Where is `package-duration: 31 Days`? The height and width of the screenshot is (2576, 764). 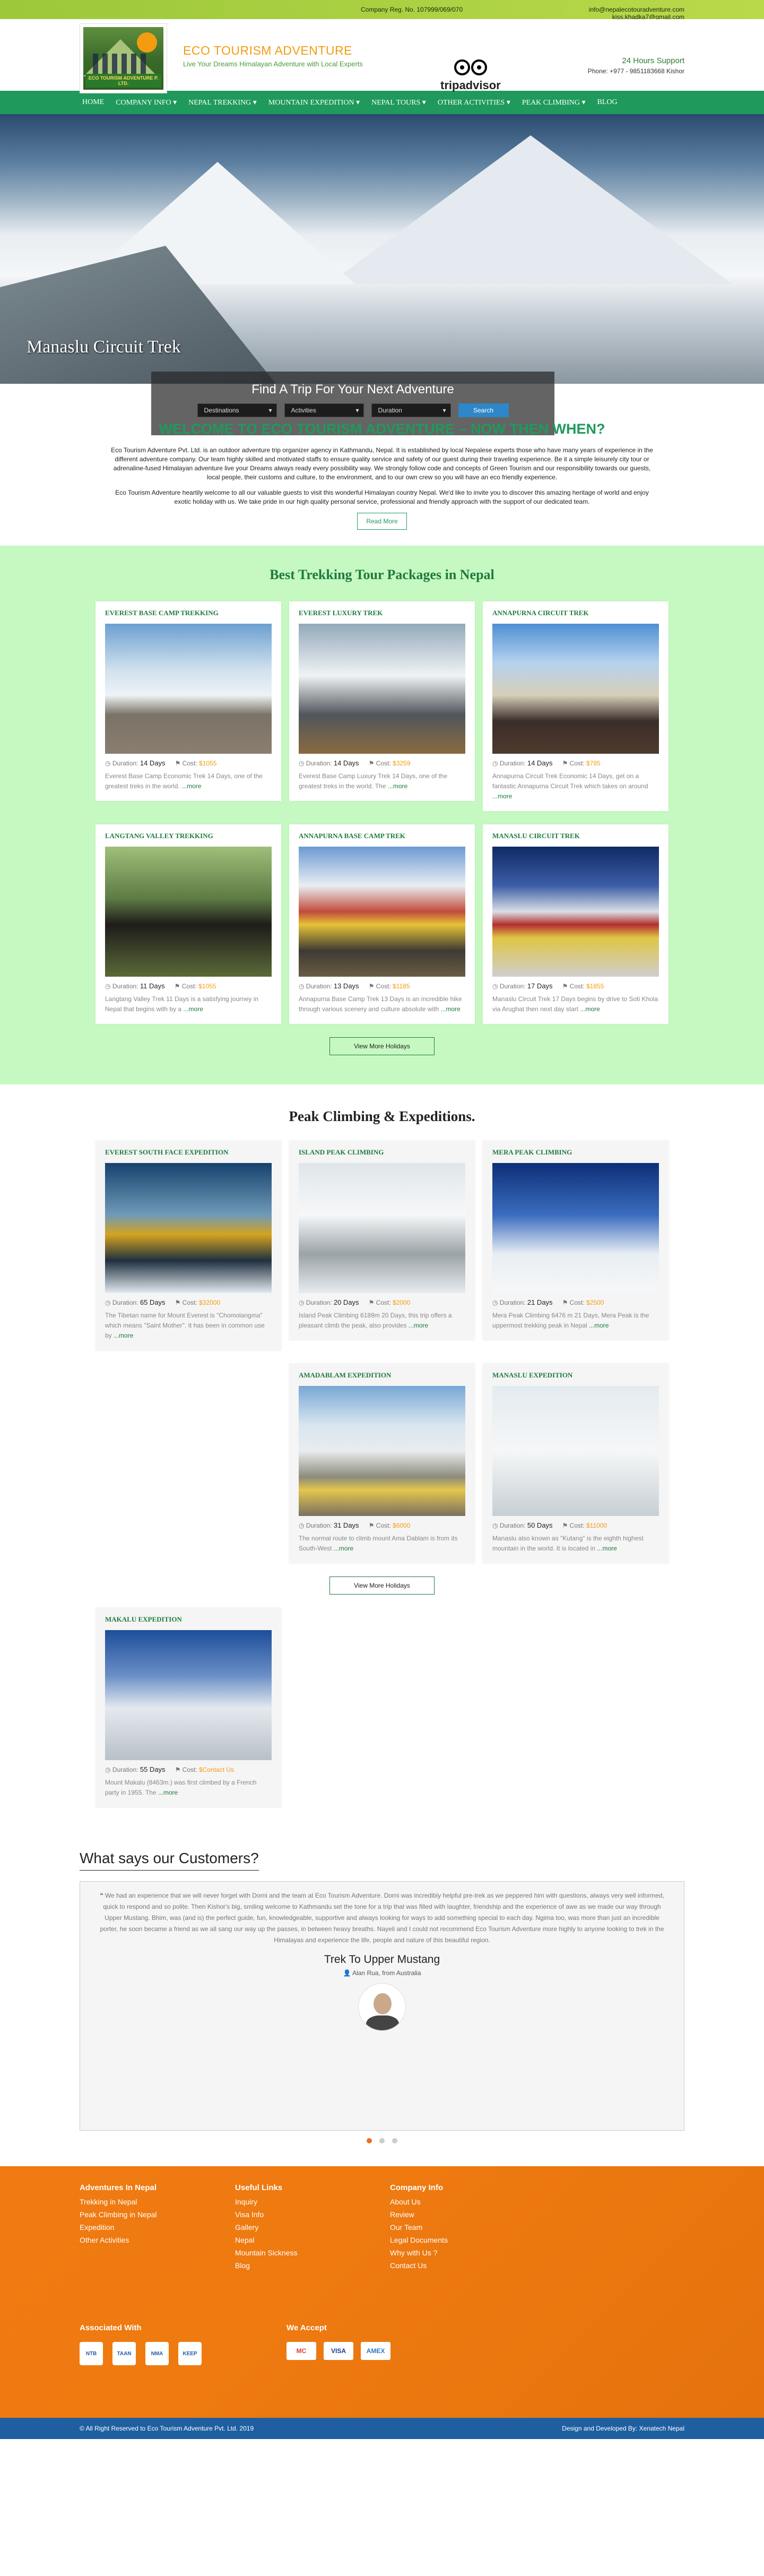 package-duration: 31 Days is located at coordinates (346, 1525).